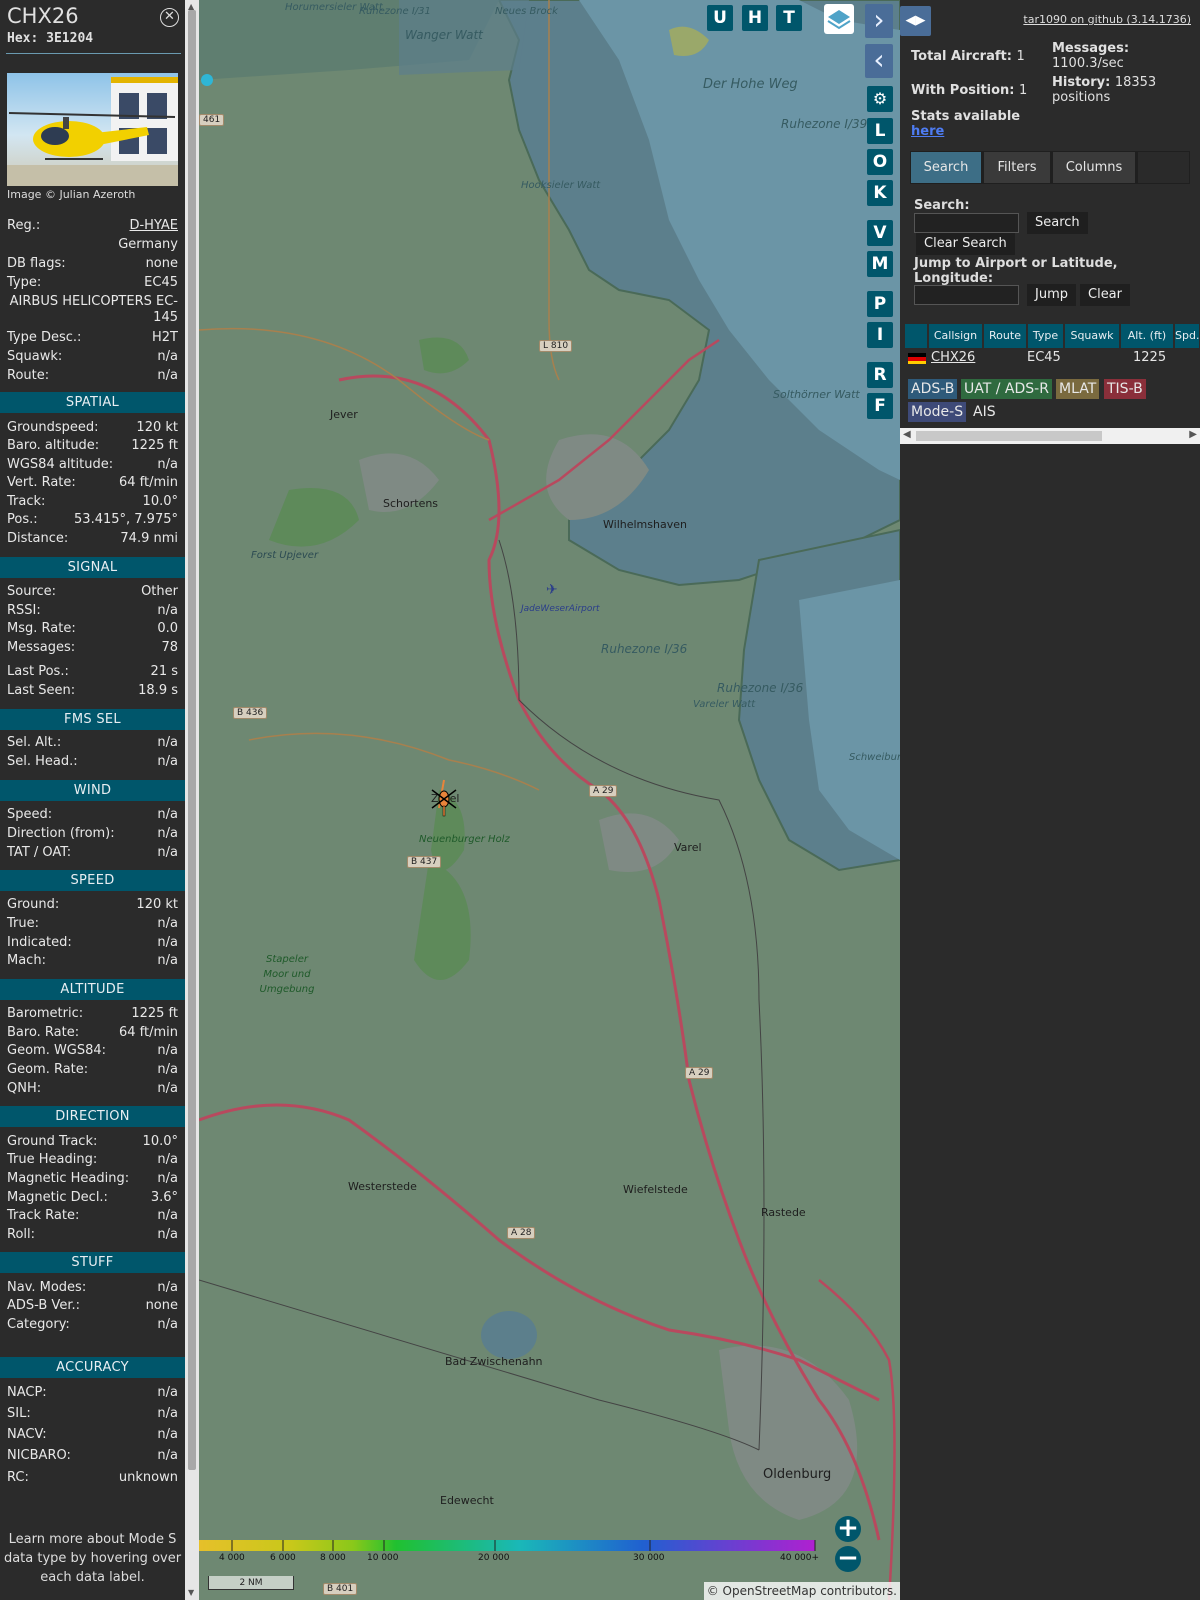  Describe the element at coordinates (1005, 336) in the screenshot. I see `column-route: Route` at that location.